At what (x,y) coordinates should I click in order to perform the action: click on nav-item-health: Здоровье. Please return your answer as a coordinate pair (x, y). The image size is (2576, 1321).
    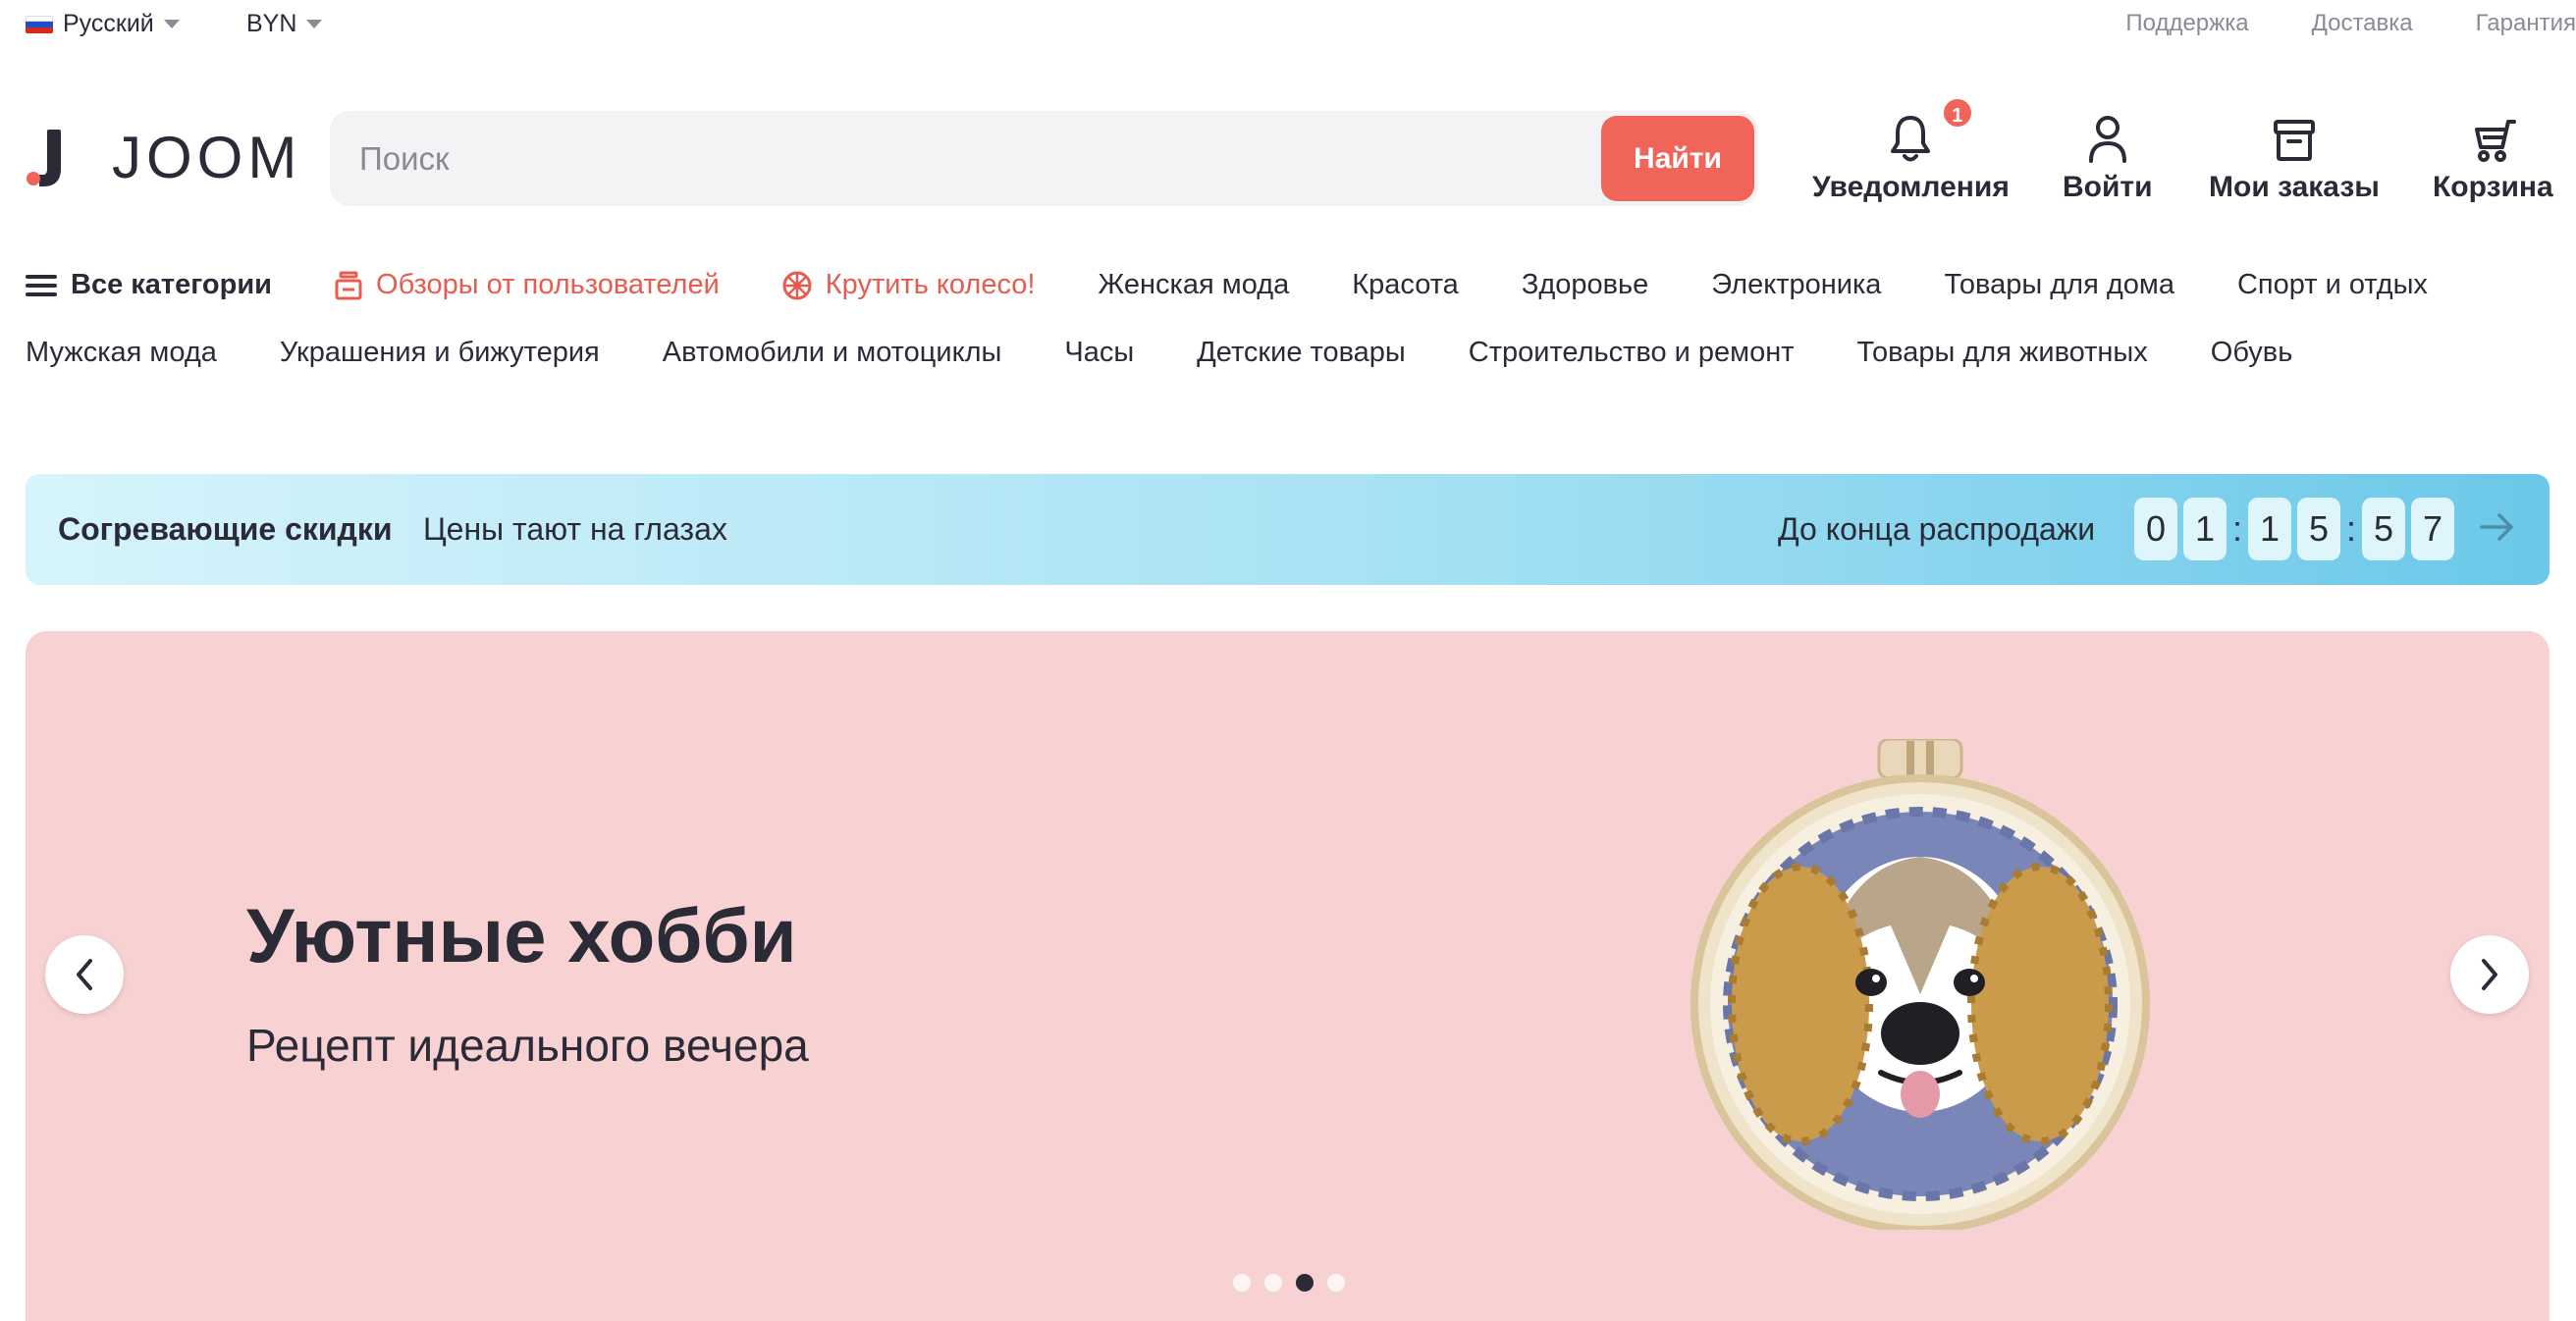
    Looking at the image, I should click on (1585, 285).